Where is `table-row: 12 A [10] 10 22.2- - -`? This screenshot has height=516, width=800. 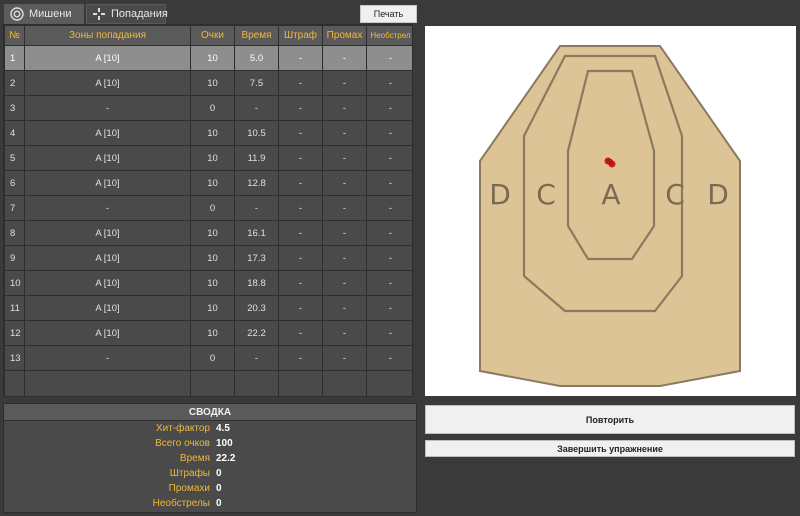
table-row: 12 A [10] 10 22.2- - - is located at coordinates (208, 333).